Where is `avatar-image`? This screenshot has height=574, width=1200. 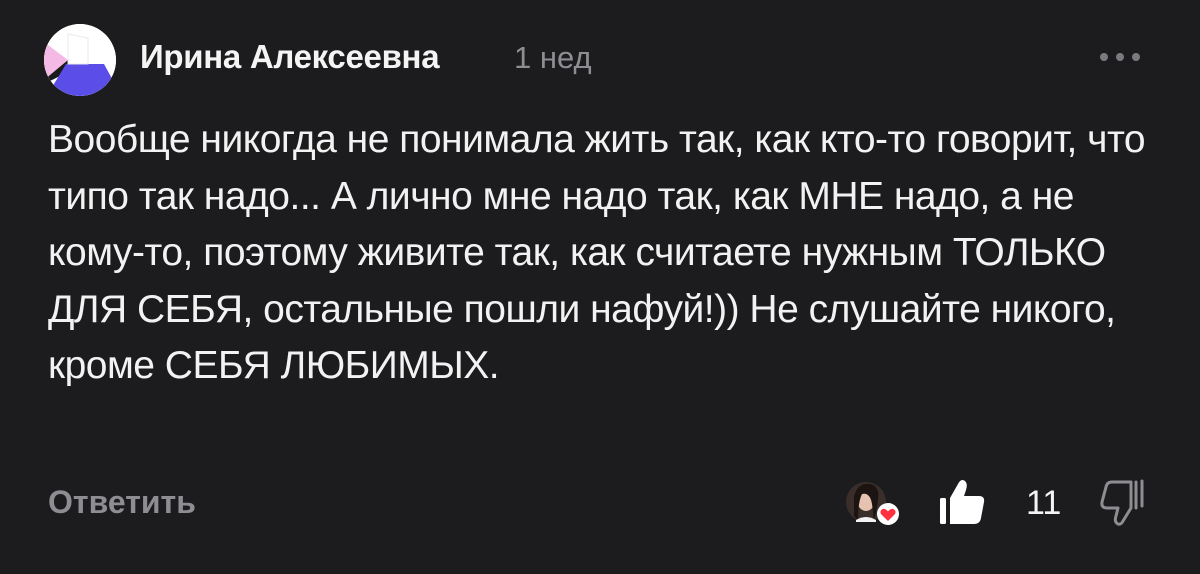 avatar-image is located at coordinates (80, 60).